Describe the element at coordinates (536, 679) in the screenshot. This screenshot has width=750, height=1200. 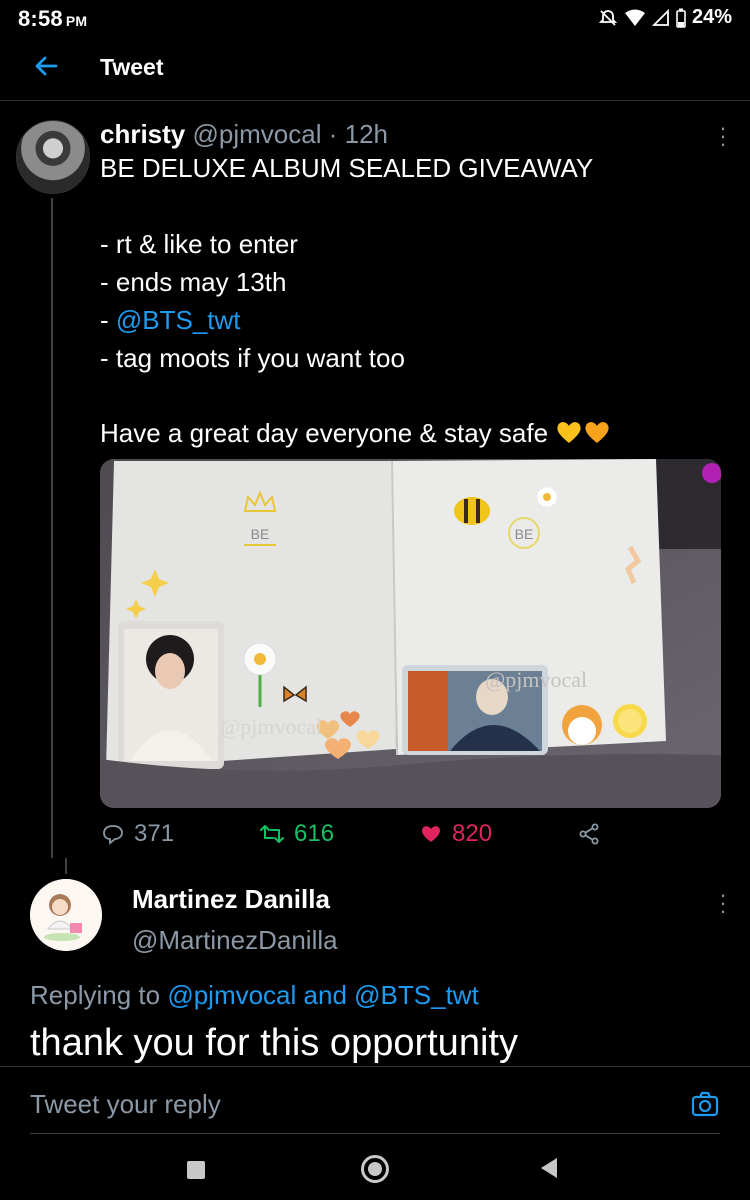
I see `watermark-right: @pjmvocal` at that location.